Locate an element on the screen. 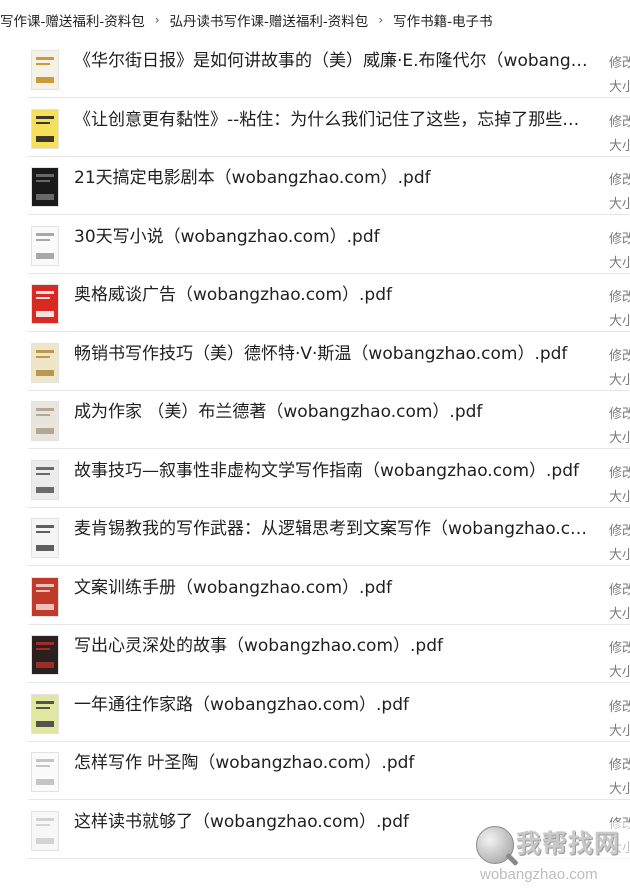 This screenshot has width=630, height=892. file-row: 奥格威谈广告（wobangzhao.com）.pdf 修改大小 is located at coordinates (315, 303).